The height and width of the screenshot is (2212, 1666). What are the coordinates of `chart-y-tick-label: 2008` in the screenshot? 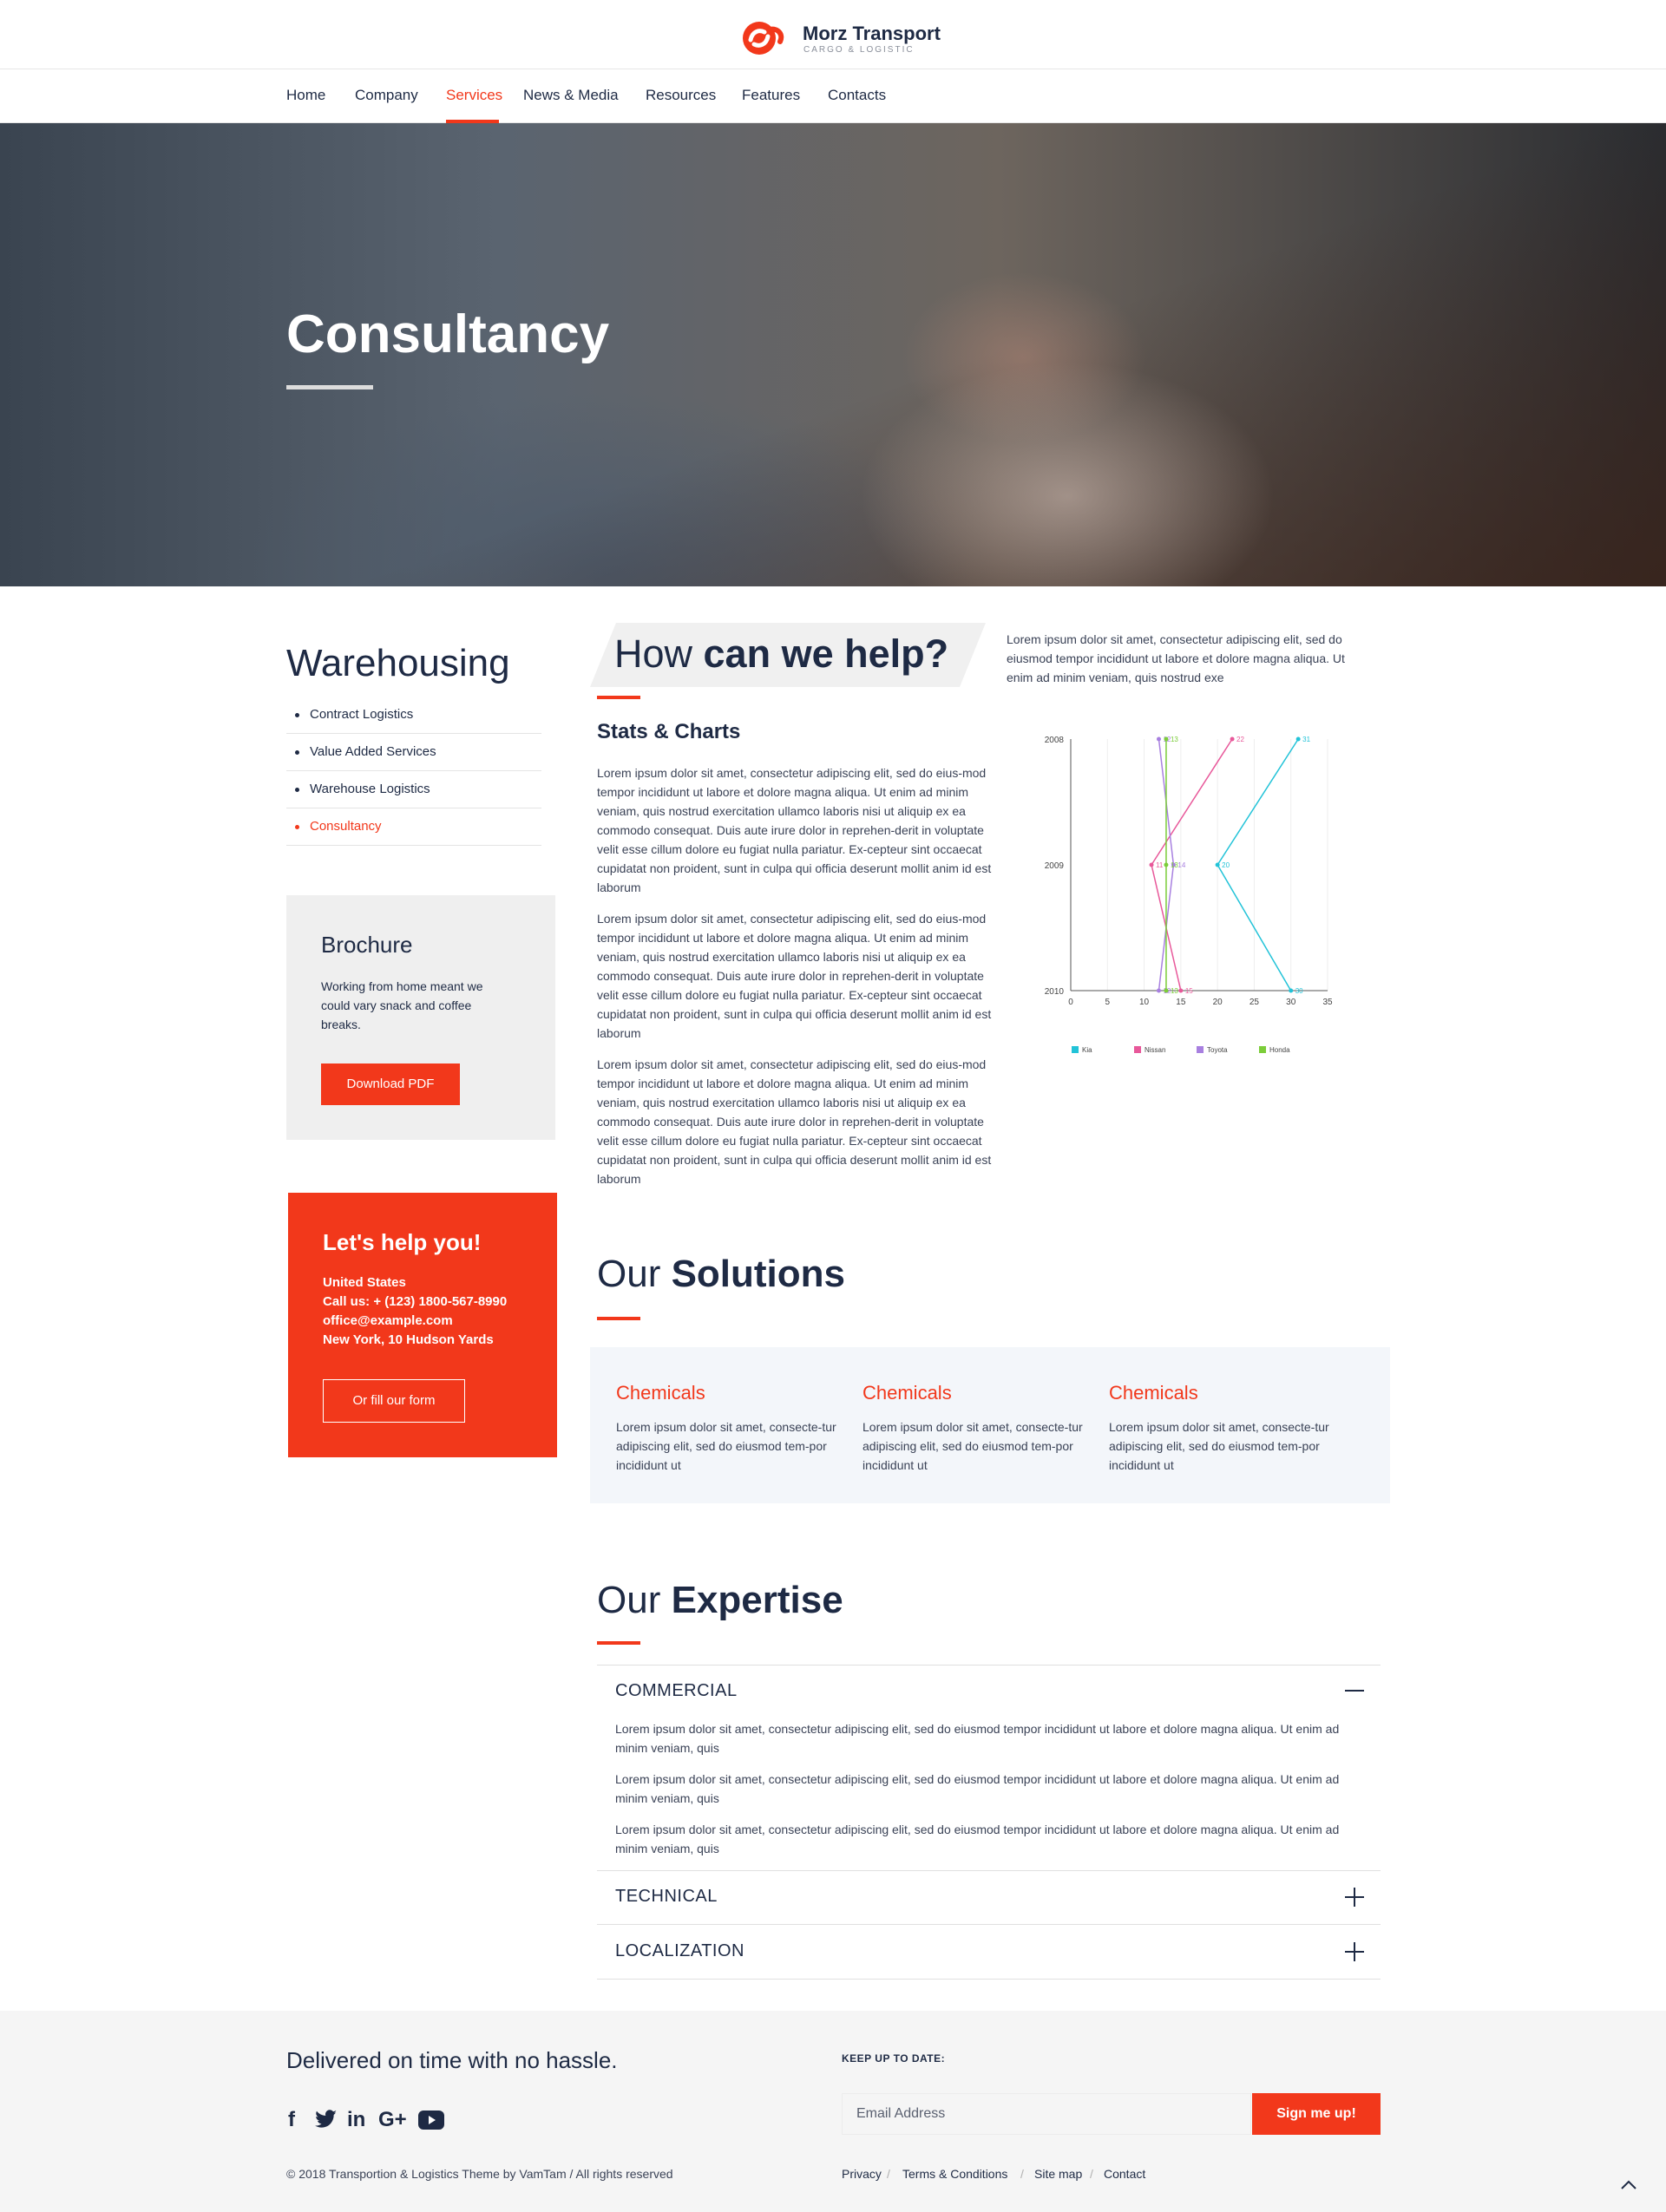 It's located at (1055, 740).